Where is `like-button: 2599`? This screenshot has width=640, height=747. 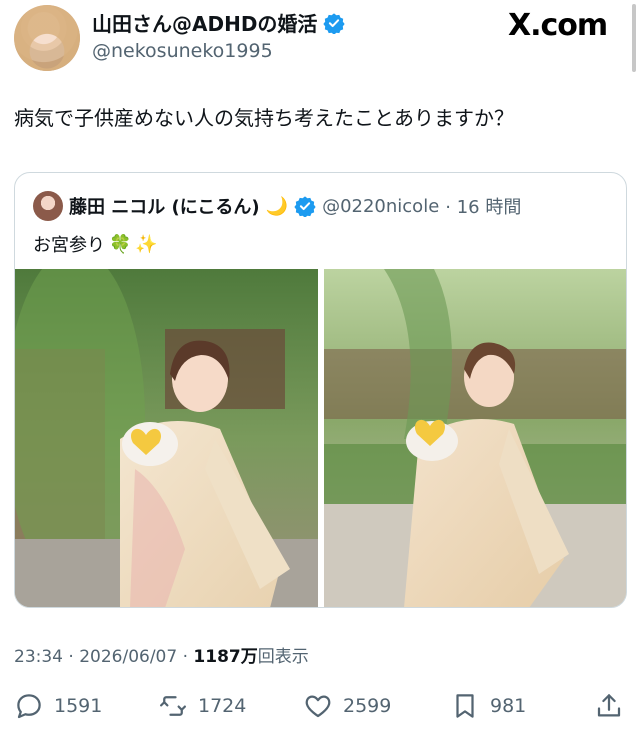 like-button: 2599 is located at coordinates (347, 706).